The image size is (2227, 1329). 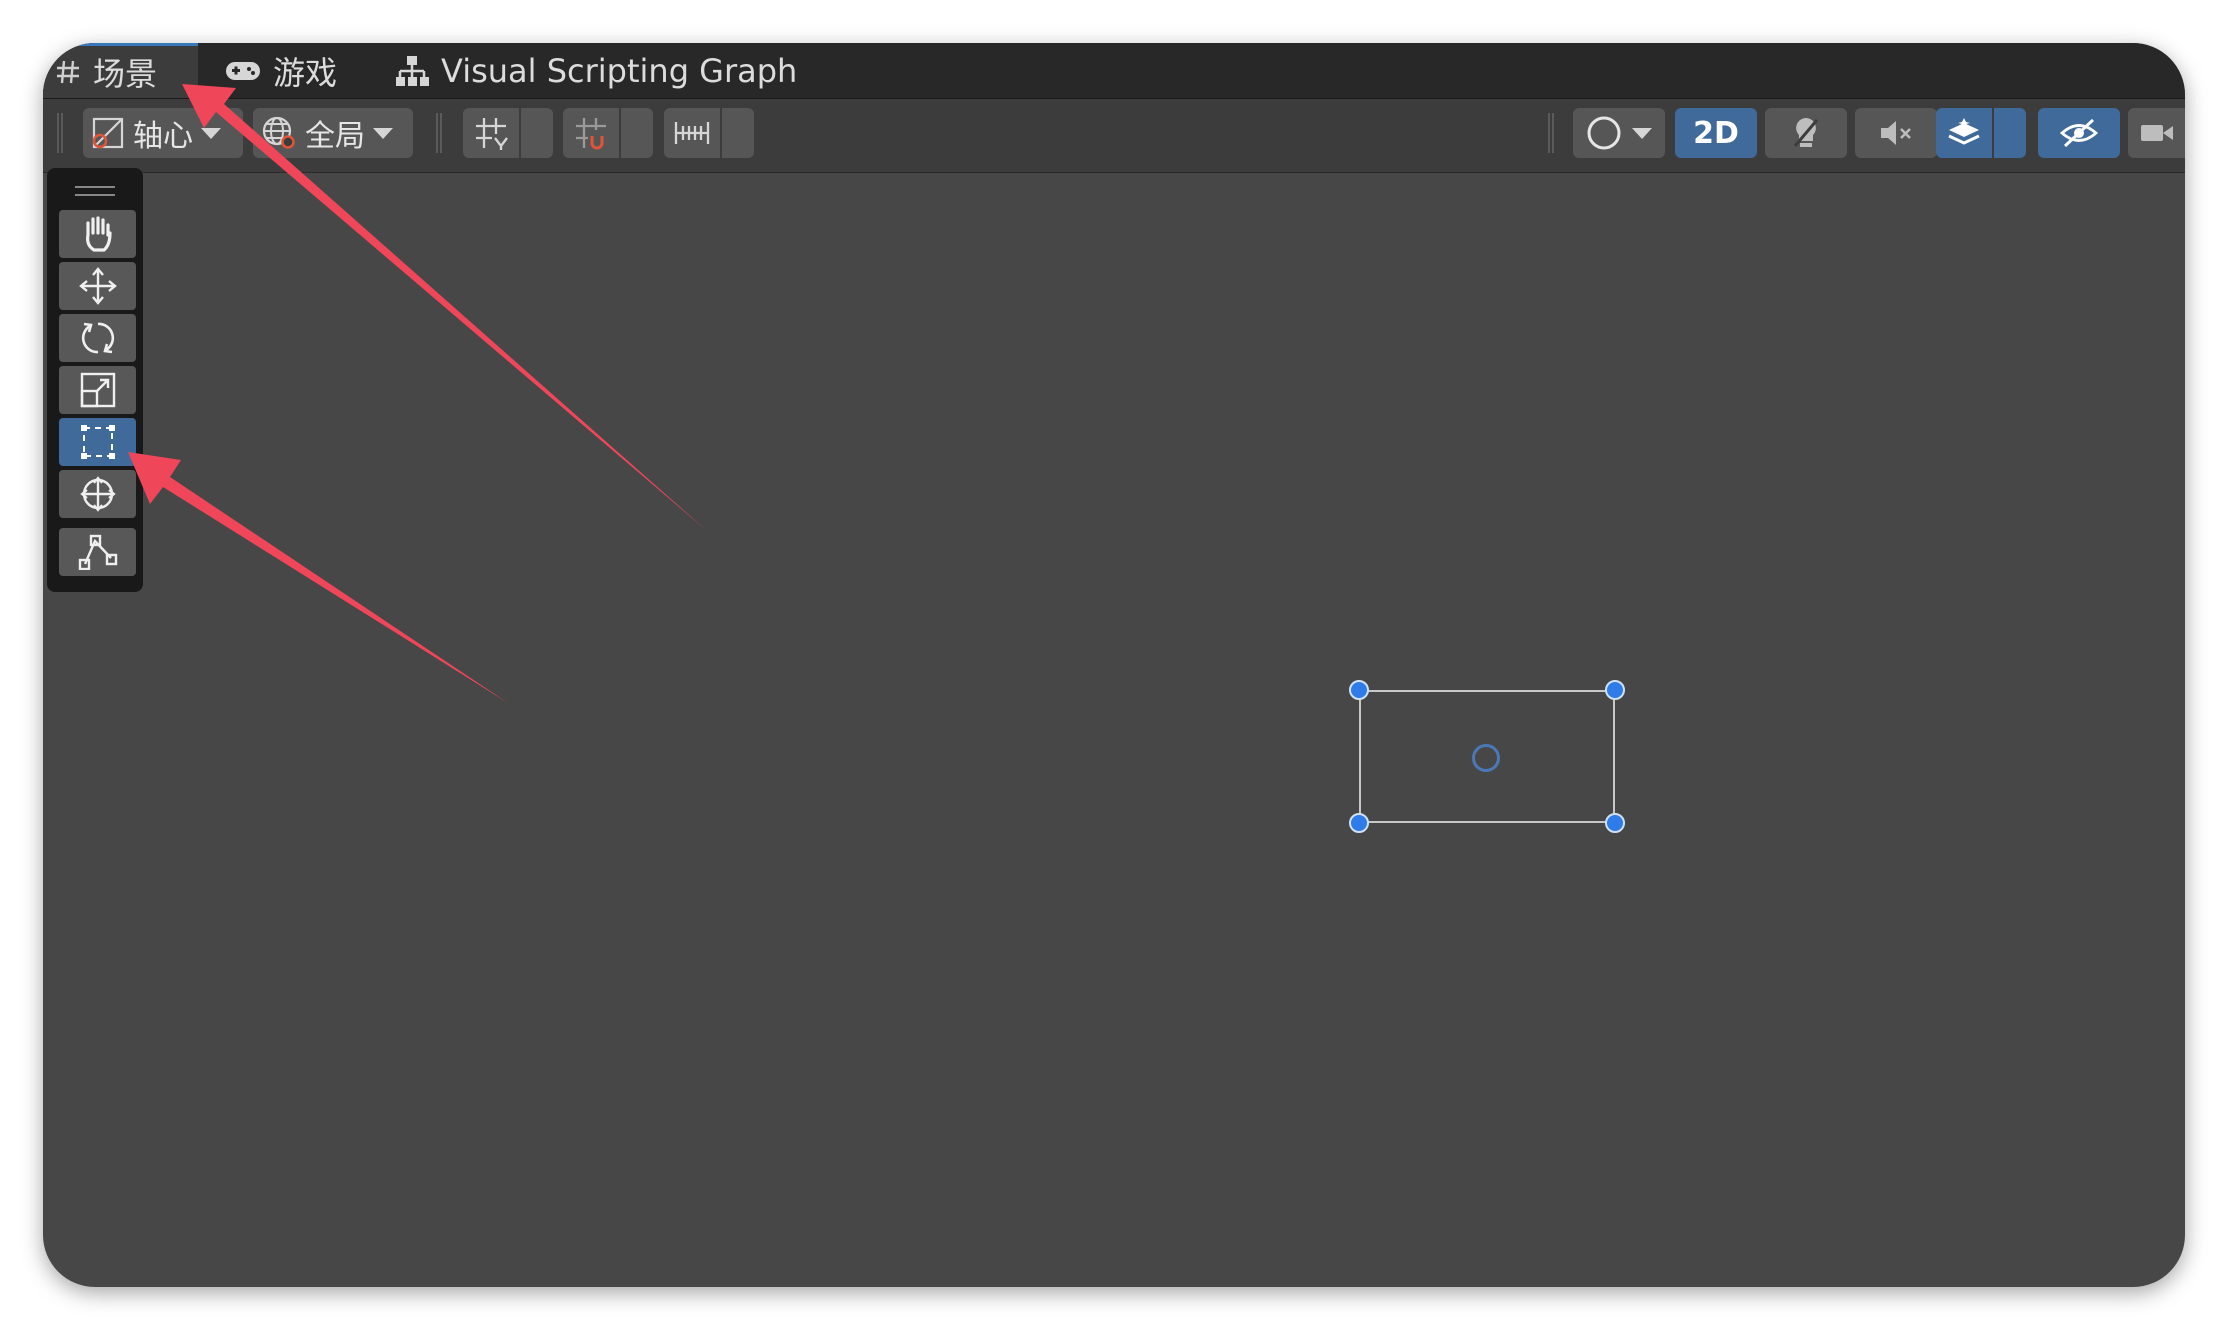 I want to click on annotation-arrows, so click(x=417, y=393).